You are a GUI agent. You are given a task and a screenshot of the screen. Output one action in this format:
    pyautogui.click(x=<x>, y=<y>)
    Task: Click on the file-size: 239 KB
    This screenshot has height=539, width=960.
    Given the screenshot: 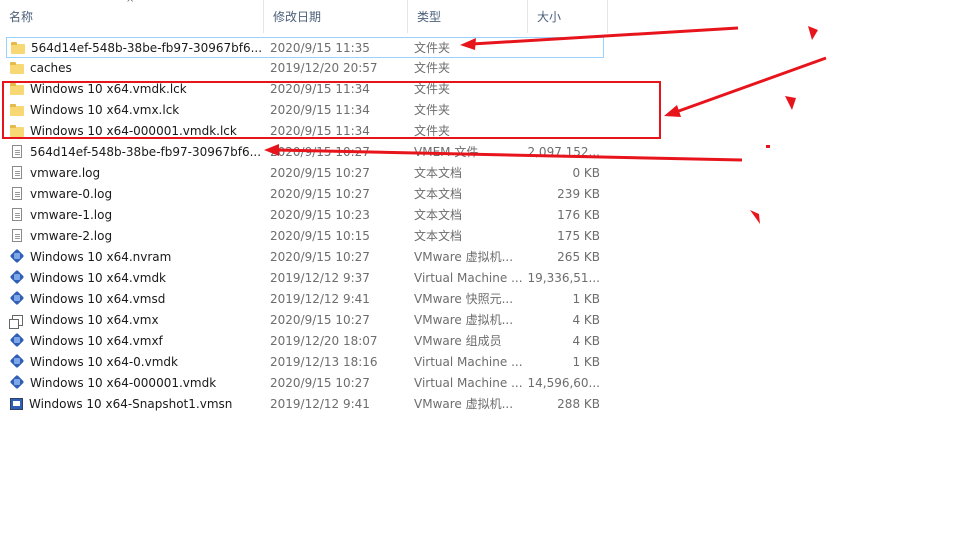 What is the action you would take?
    pyautogui.click(x=578, y=194)
    